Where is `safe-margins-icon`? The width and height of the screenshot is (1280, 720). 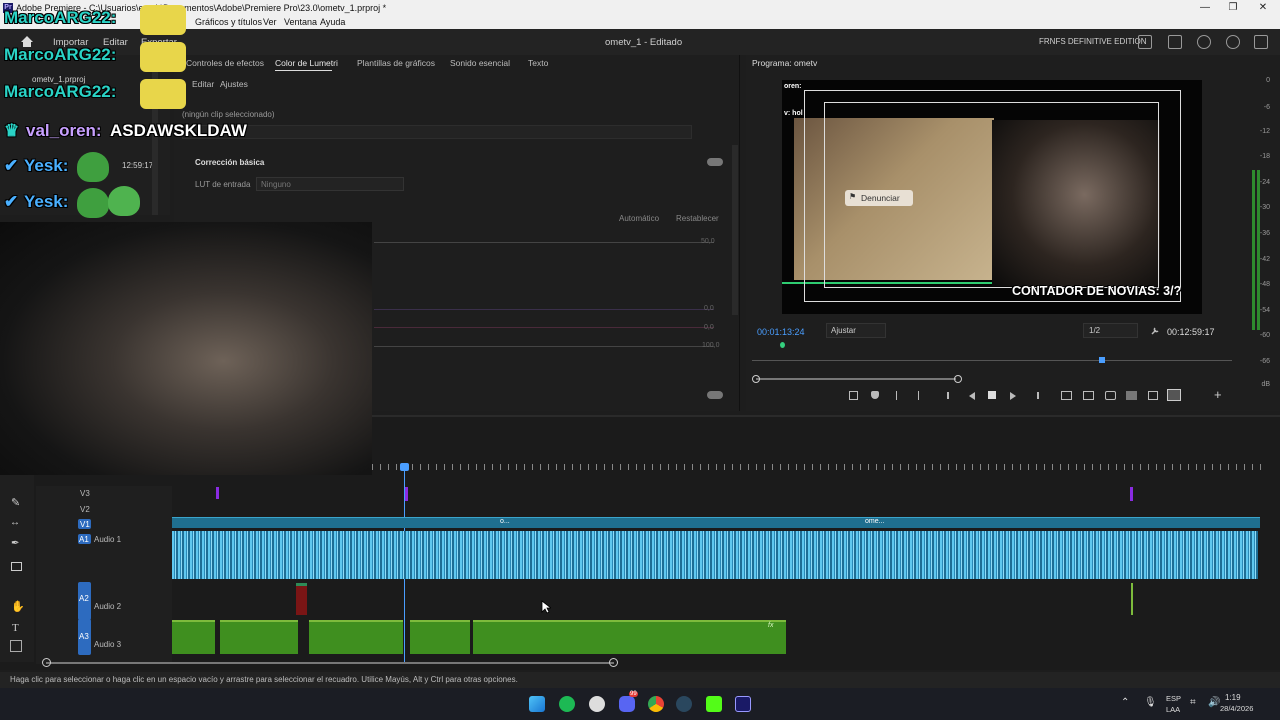
safe-margins-icon is located at coordinates (1174, 395).